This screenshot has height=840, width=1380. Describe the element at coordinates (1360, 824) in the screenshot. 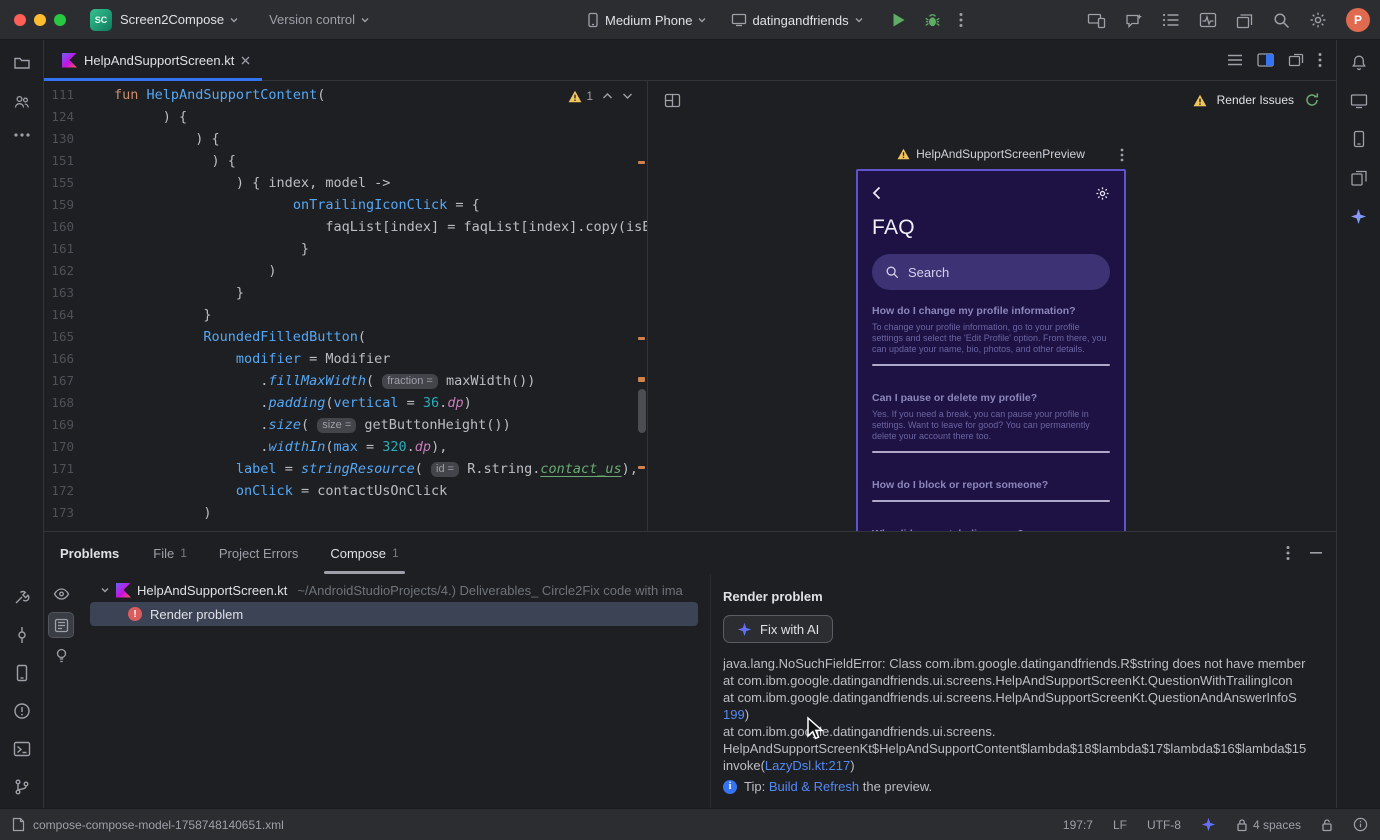

I see `info-icon` at that location.